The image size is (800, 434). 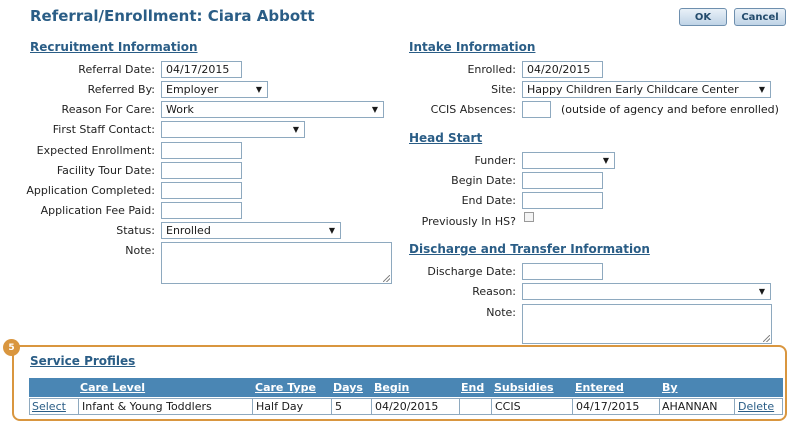 I want to click on enrolled-input: 04/20/2015, so click(x=562, y=69).